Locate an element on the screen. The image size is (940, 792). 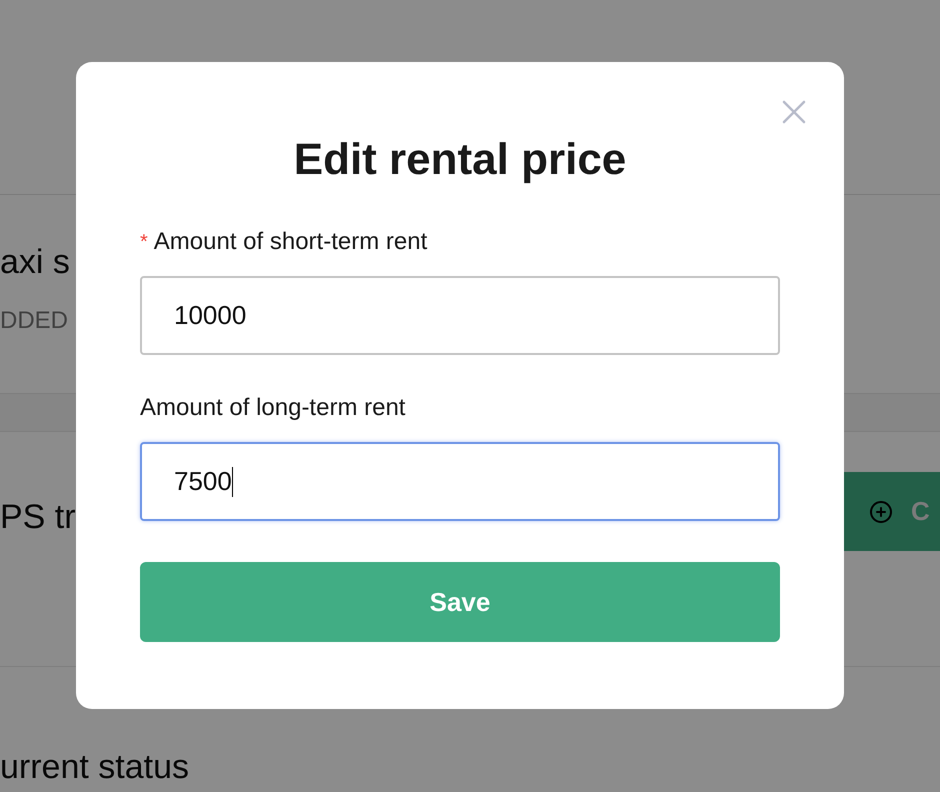
text-cursor is located at coordinates (233, 481).